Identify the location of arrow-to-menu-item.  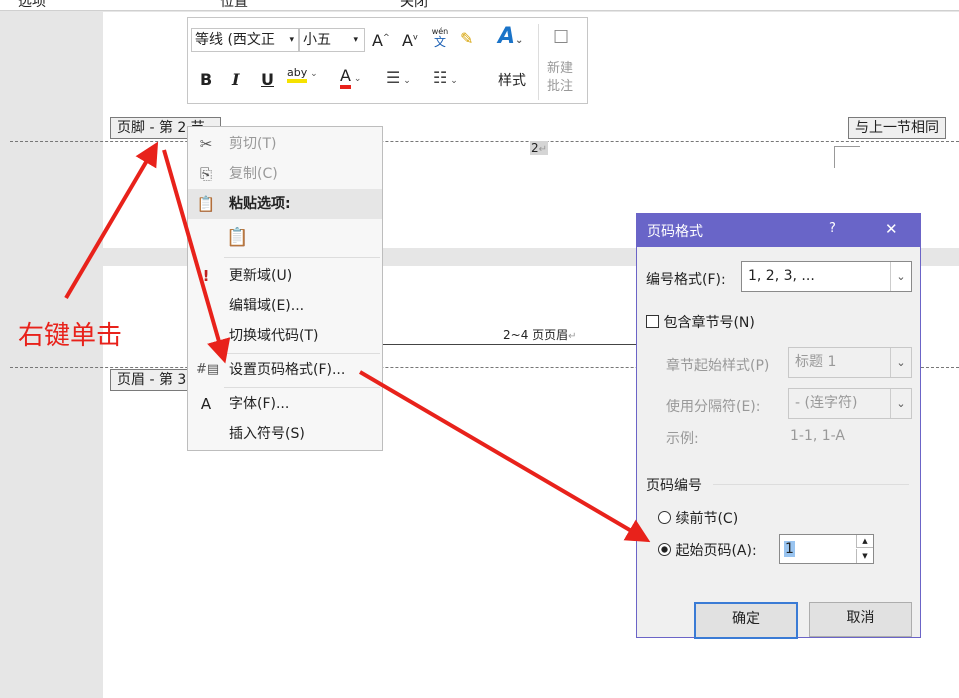
(196, 256).